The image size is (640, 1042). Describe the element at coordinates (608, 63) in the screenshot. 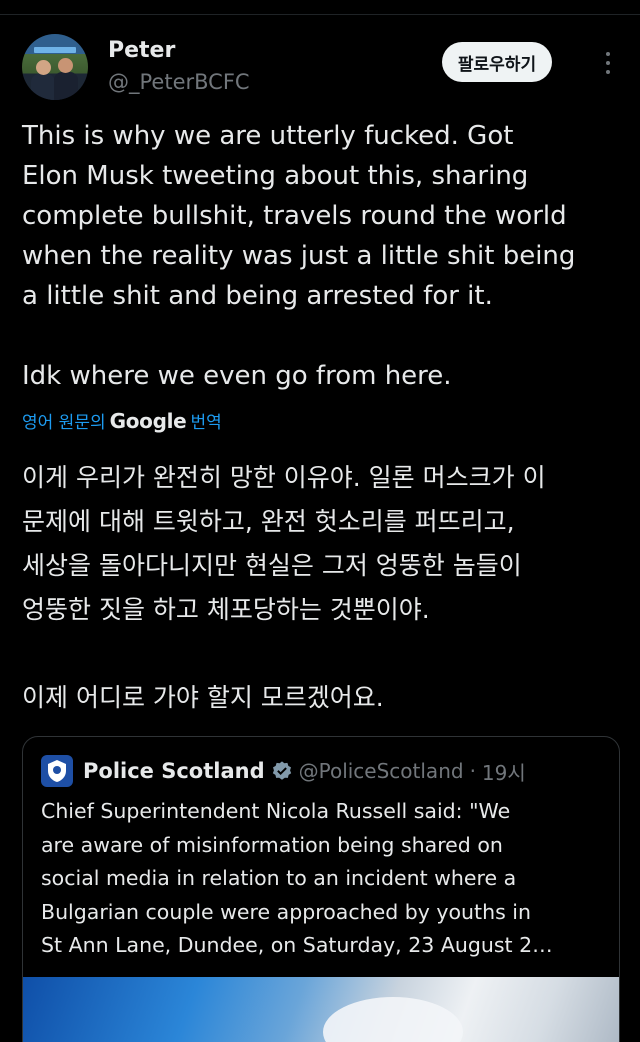

I see `more-vertical-icon` at that location.